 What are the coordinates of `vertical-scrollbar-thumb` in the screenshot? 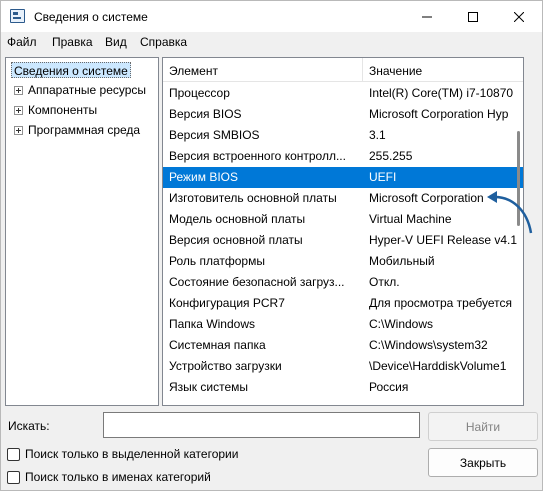 It's located at (518, 178).